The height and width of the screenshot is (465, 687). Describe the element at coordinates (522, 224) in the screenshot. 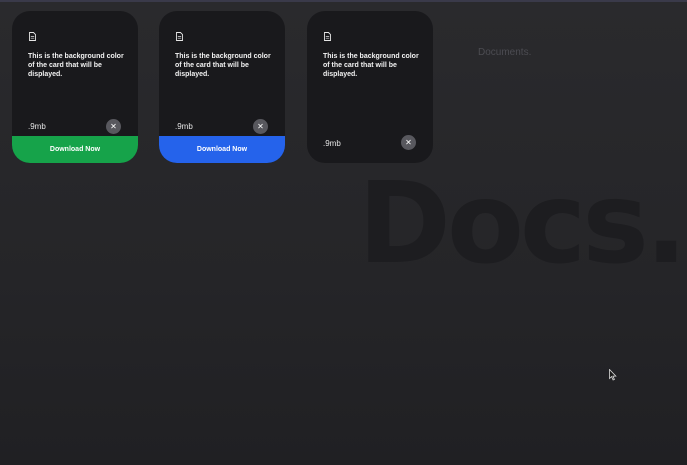

I see `background-watermark: Docs.` at that location.